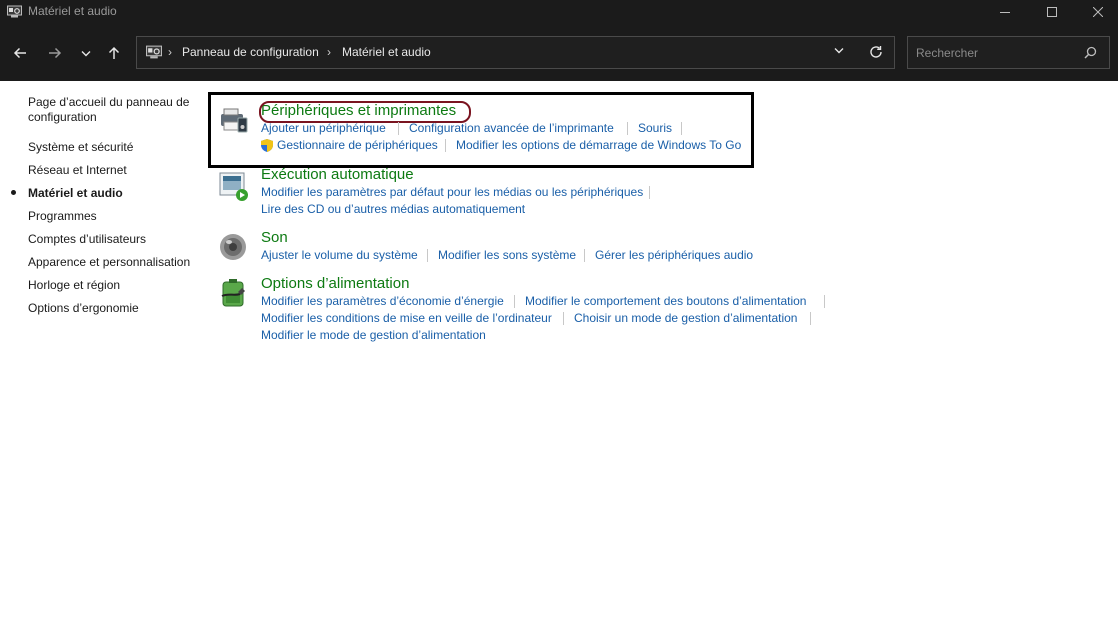  Describe the element at coordinates (339, 255) in the screenshot. I see `adjust-volume-link: Ajuster le volume du système` at that location.